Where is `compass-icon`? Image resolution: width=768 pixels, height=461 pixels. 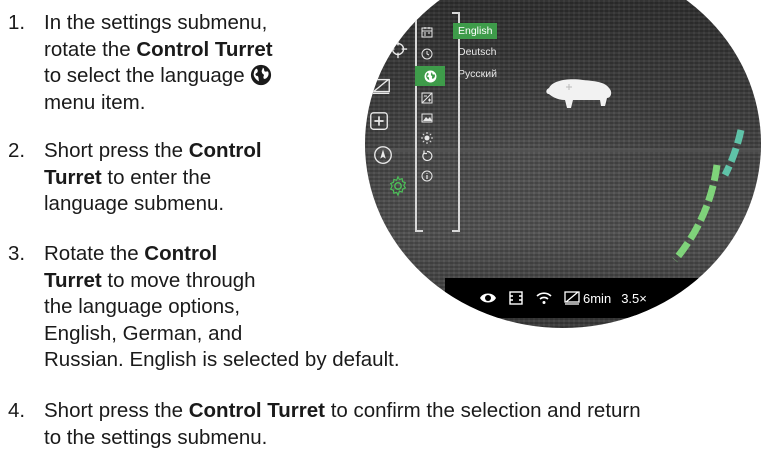
compass-icon is located at coordinates (383, 155).